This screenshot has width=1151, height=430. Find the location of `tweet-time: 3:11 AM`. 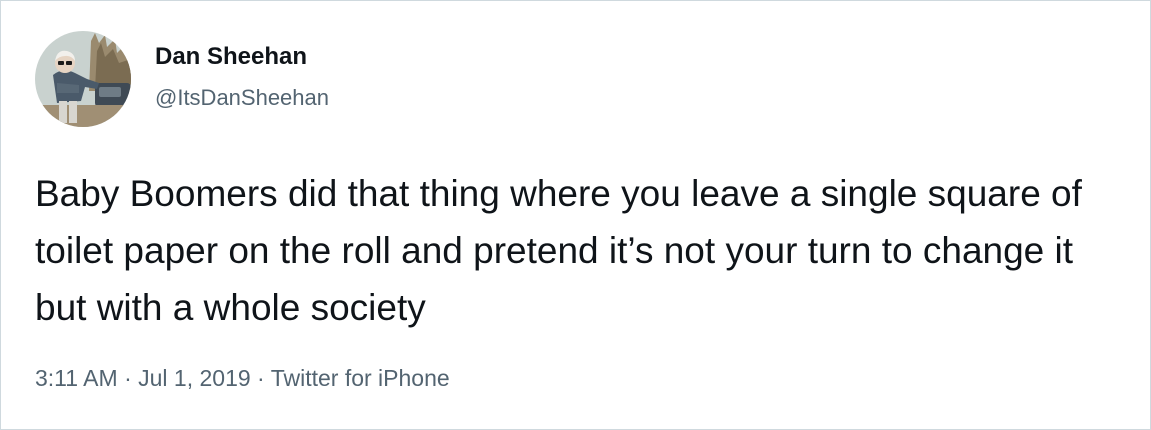

tweet-time: 3:11 AM is located at coordinates (76, 378).